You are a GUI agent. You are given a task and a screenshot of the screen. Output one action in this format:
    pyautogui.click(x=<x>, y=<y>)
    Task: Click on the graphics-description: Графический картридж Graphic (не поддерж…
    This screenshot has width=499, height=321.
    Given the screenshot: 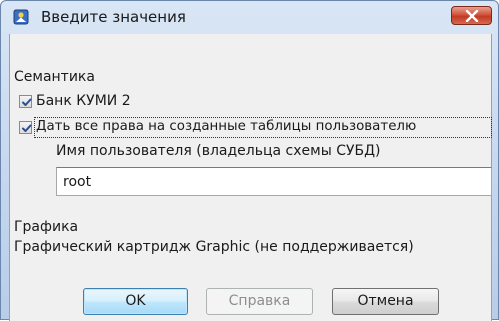 What is the action you would take?
    pyautogui.click(x=214, y=247)
    